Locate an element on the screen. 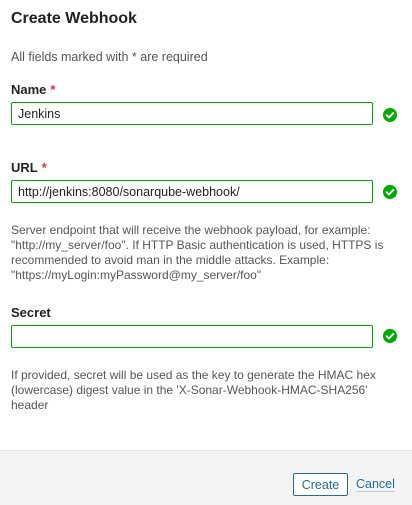  secret-label-text: Secret is located at coordinates (31, 312).